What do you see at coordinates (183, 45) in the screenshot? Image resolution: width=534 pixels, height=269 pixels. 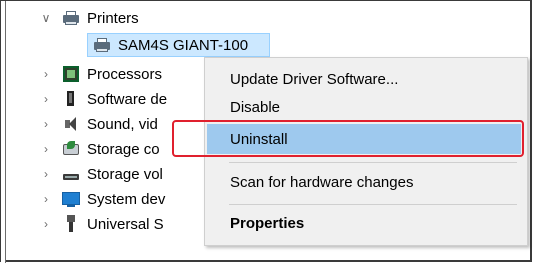 I see `tree-label-device: SAM4S GIANT-100` at bounding box center [183, 45].